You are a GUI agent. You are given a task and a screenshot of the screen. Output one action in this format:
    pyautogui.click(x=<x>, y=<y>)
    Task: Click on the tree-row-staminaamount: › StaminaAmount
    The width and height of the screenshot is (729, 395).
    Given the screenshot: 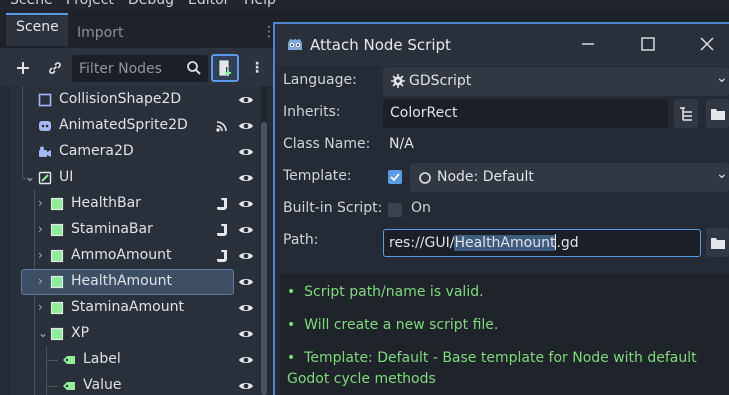 What is the action you would take?
    pyautogui.click(x=135, y=308)
    